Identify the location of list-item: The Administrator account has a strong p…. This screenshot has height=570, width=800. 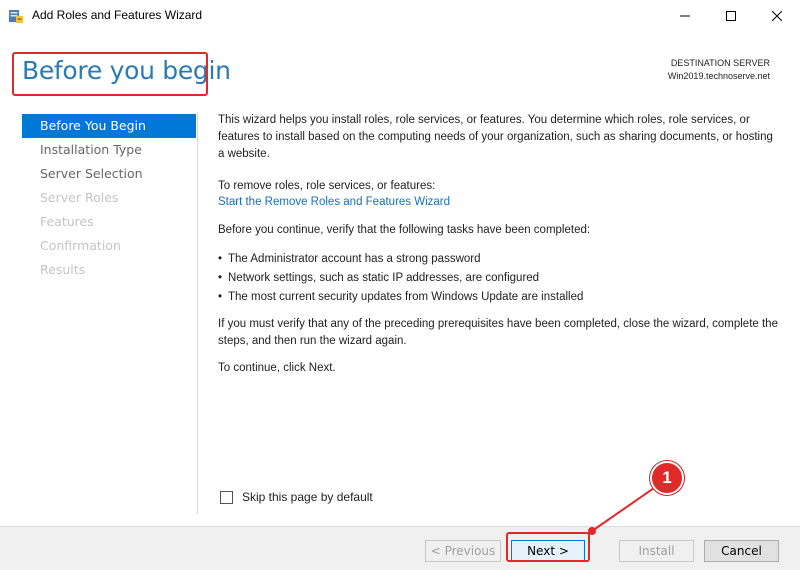
(400, 259).